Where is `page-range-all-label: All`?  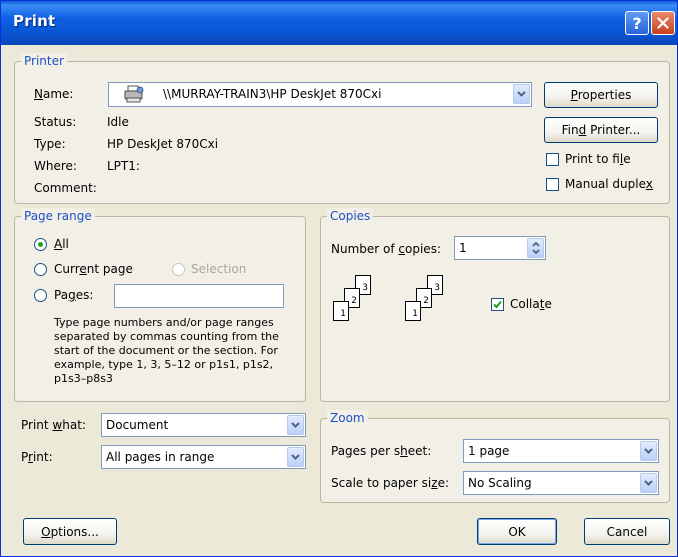 page-range-all-label: All is located at coordinates (61, 244).